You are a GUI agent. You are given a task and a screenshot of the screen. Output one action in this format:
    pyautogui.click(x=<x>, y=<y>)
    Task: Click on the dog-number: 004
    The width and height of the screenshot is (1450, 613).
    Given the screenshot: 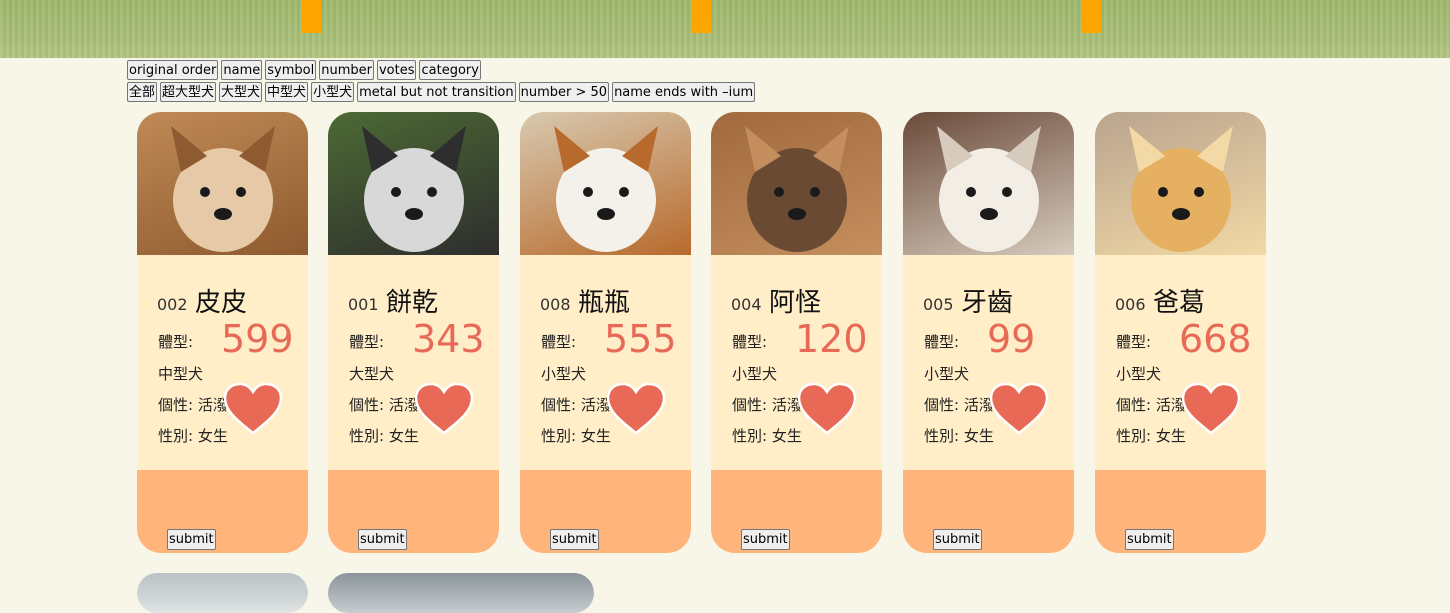 What is the action you would take?
    pyautogui.click(x=746, y=304)
    